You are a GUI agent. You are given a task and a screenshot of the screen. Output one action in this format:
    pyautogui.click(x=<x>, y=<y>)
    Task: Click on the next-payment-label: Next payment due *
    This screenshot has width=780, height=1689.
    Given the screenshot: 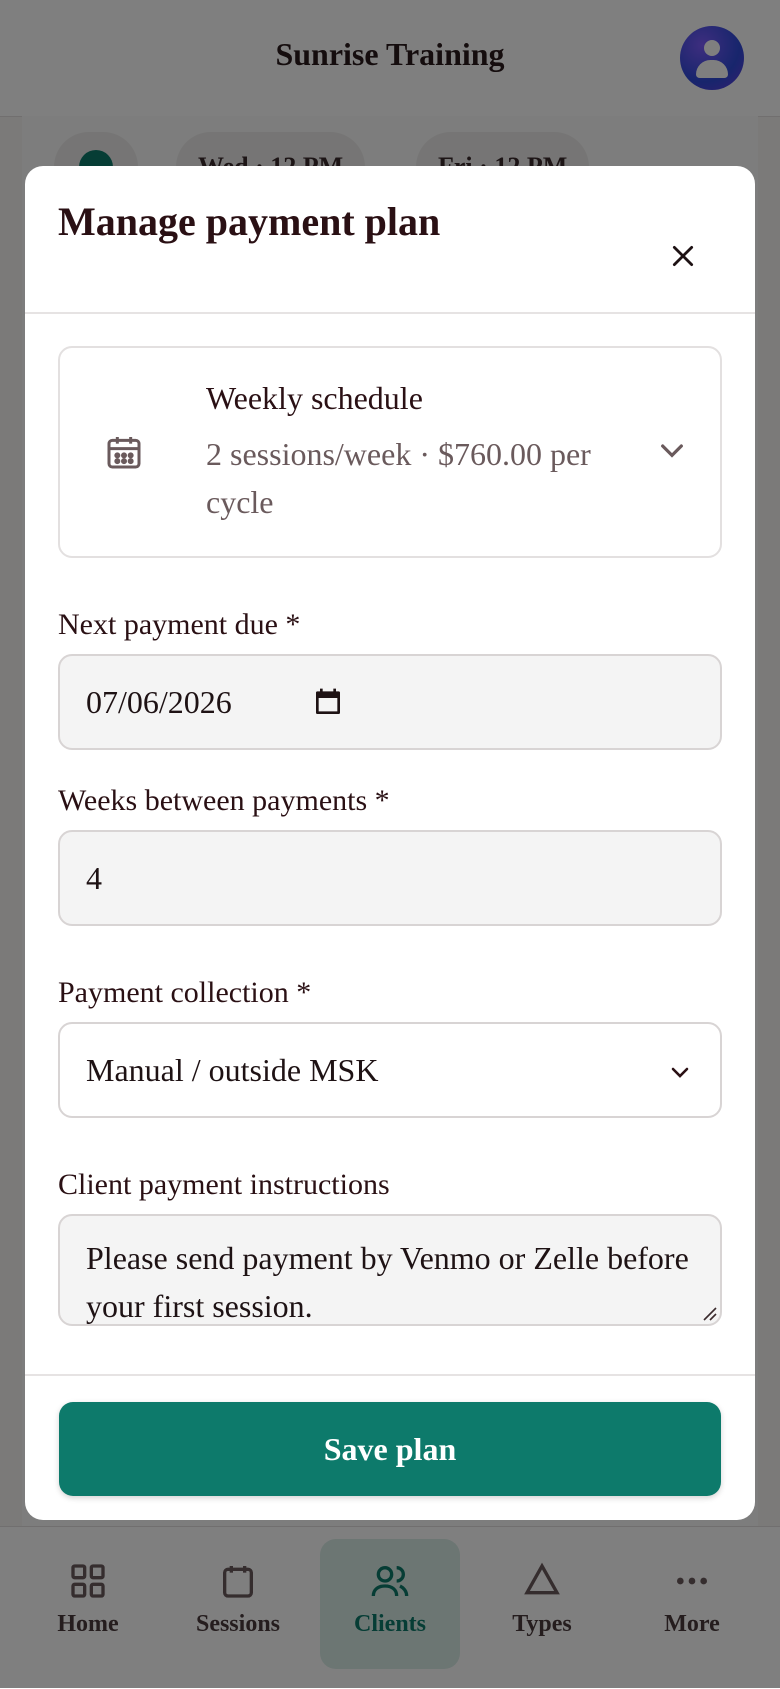 What is the action you would take?
    pyautogui.click(x=179, y=624)
    